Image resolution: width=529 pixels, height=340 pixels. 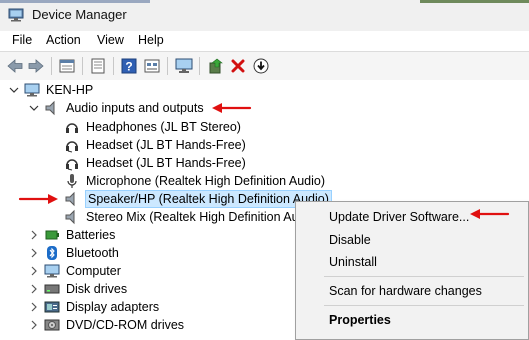 What do you see at coordinates (163, 127) in the screenshot?
I see `device-label: Headphones (JL BT Stereo)` at bounding box center [163, 127].